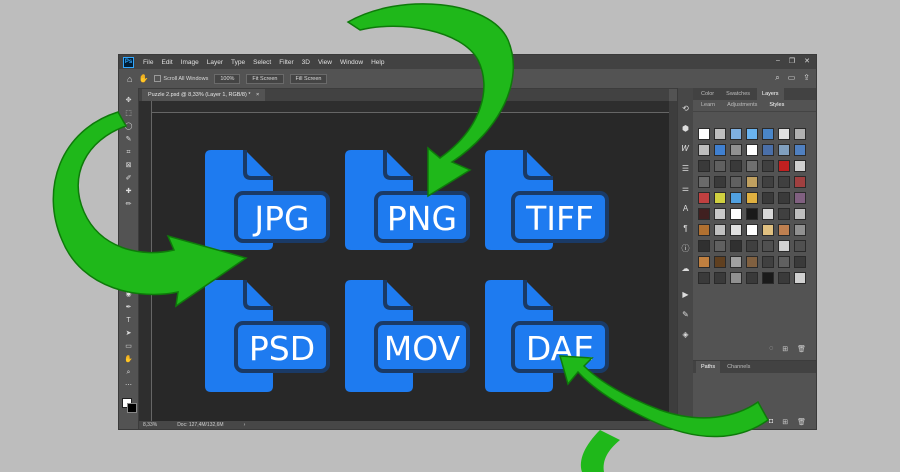  I want to click on delete-style-icon: 🗑, so click(801, 349).